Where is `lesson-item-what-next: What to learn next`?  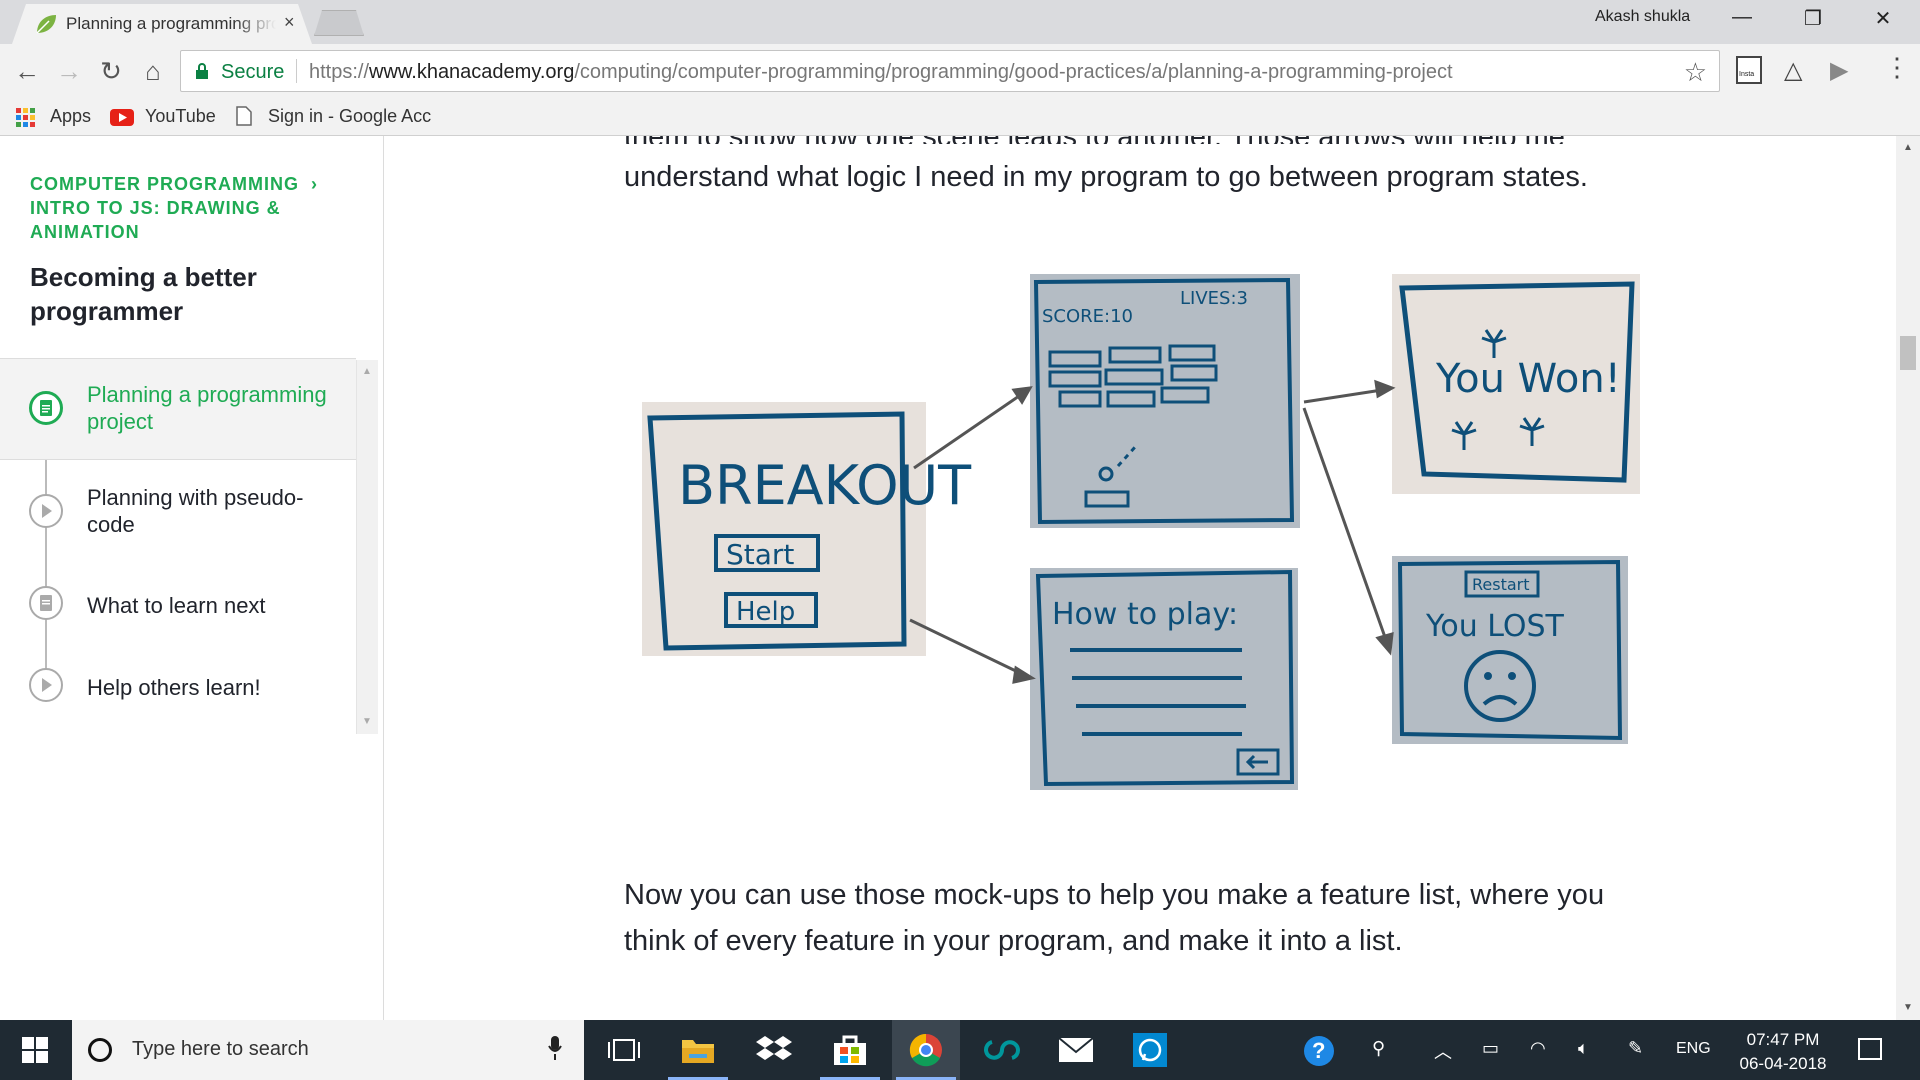 lesson-item-what-next: What to learn next is located at coordinates (178, 603).